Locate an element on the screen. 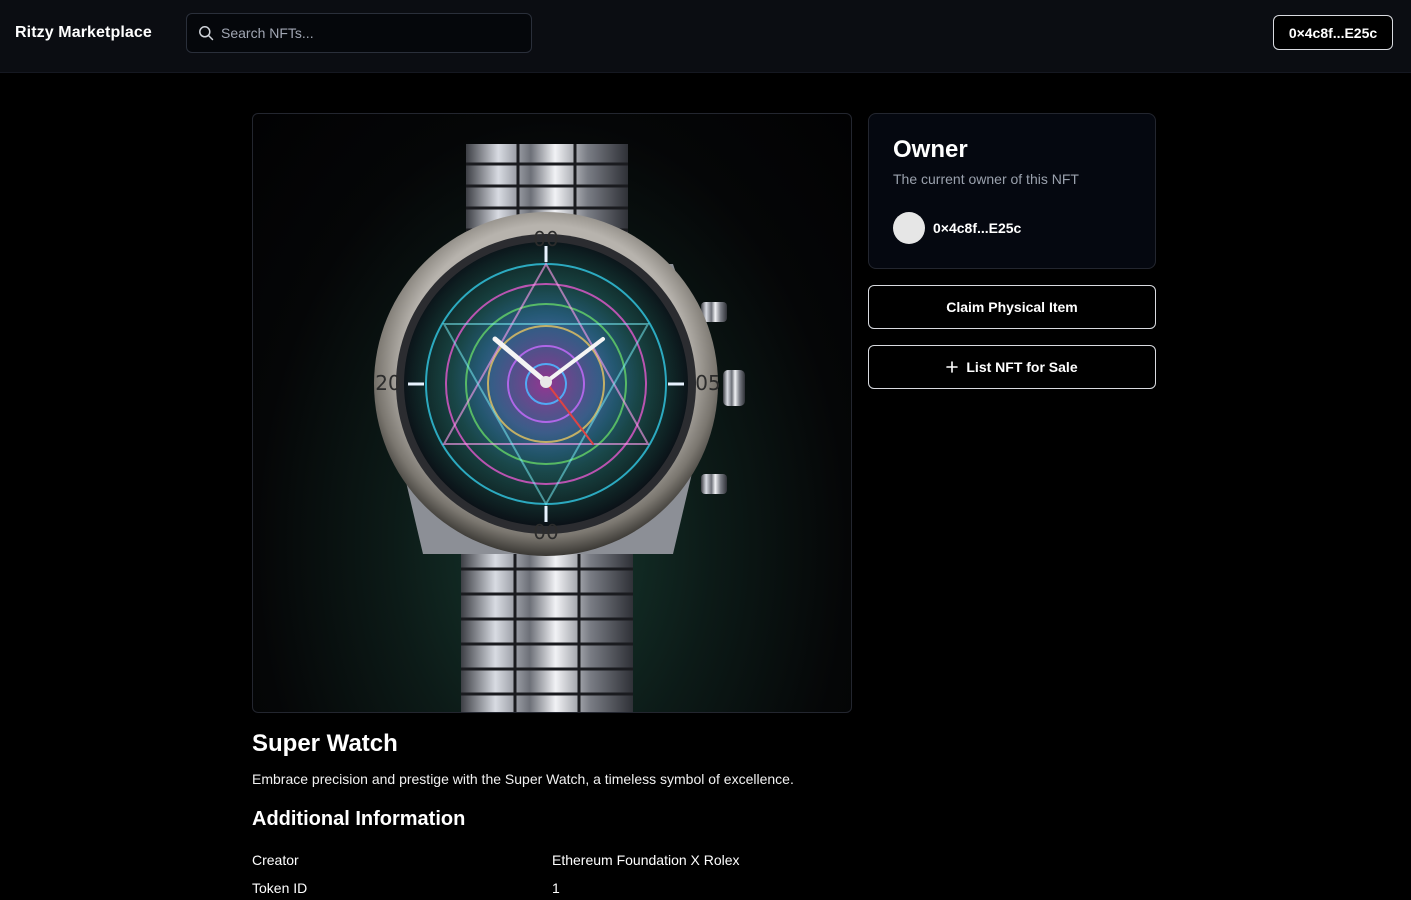 The image size is (1411, 900). claim-physical-item-button: Claim Physical Item is located at coordinates (1012, 307).